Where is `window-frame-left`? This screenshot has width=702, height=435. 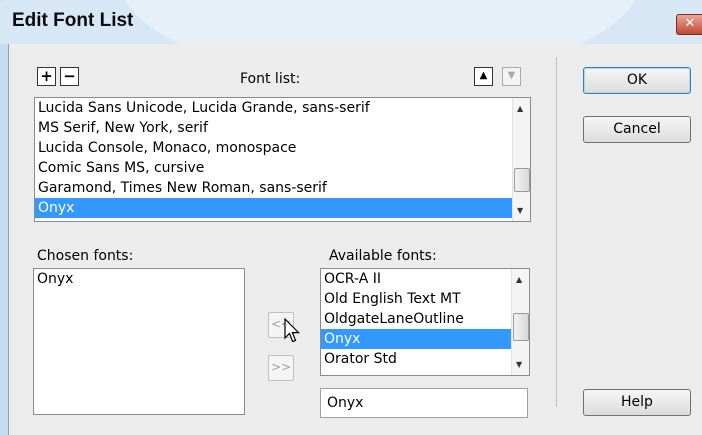
window-frame-left is located at coordinates (4, 239).